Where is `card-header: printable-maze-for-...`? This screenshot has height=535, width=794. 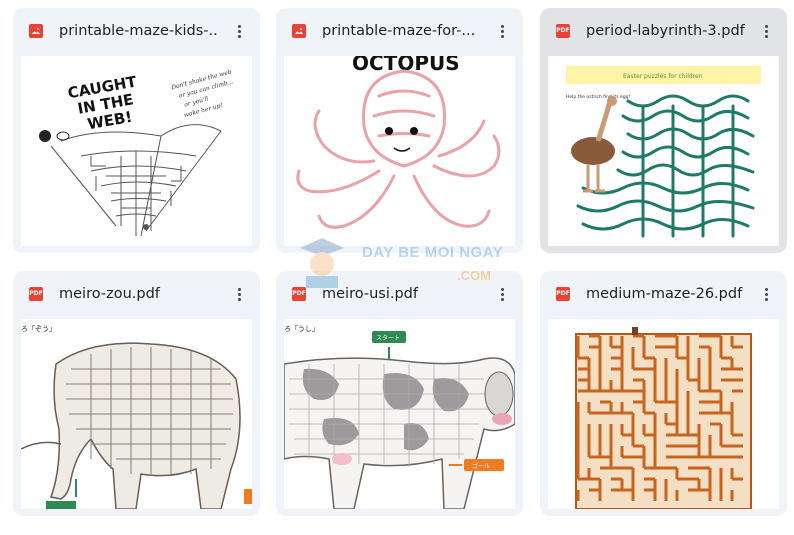
card-header: printable-maze-for-... is located at coordinates (399, 30).